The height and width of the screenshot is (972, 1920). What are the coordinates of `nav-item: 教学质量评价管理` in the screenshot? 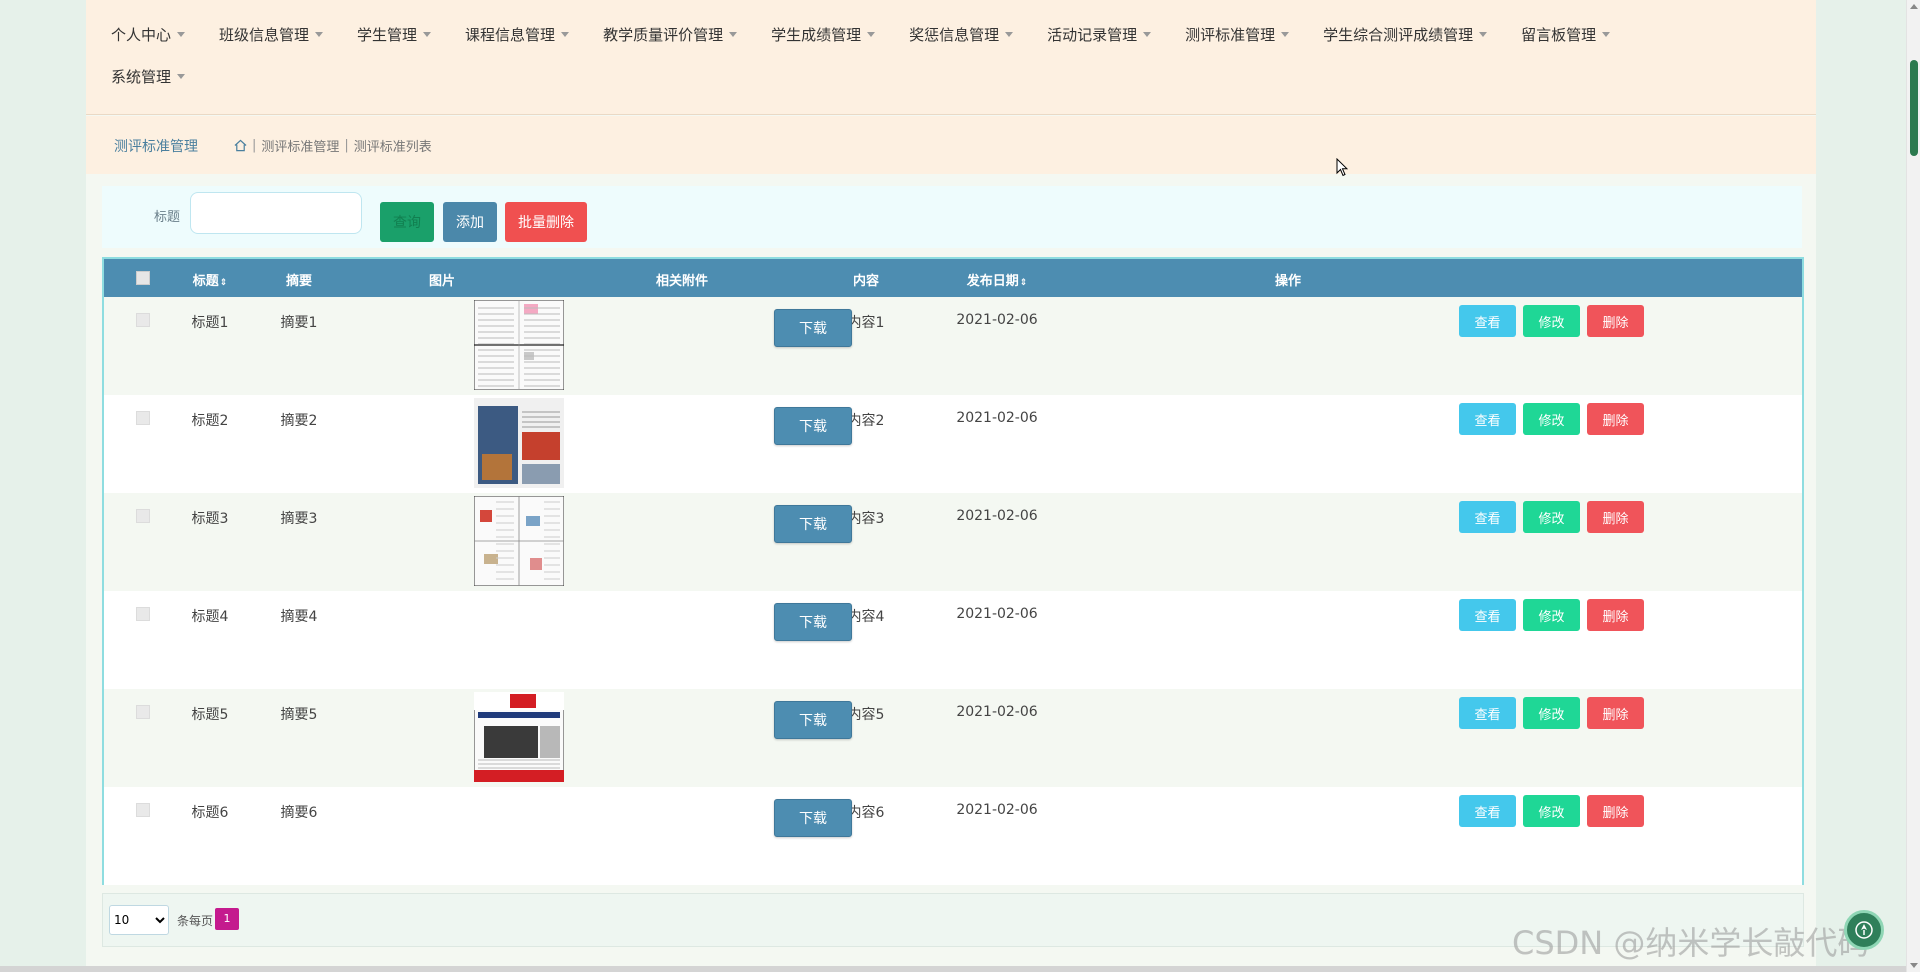 It's located at (670, 34).